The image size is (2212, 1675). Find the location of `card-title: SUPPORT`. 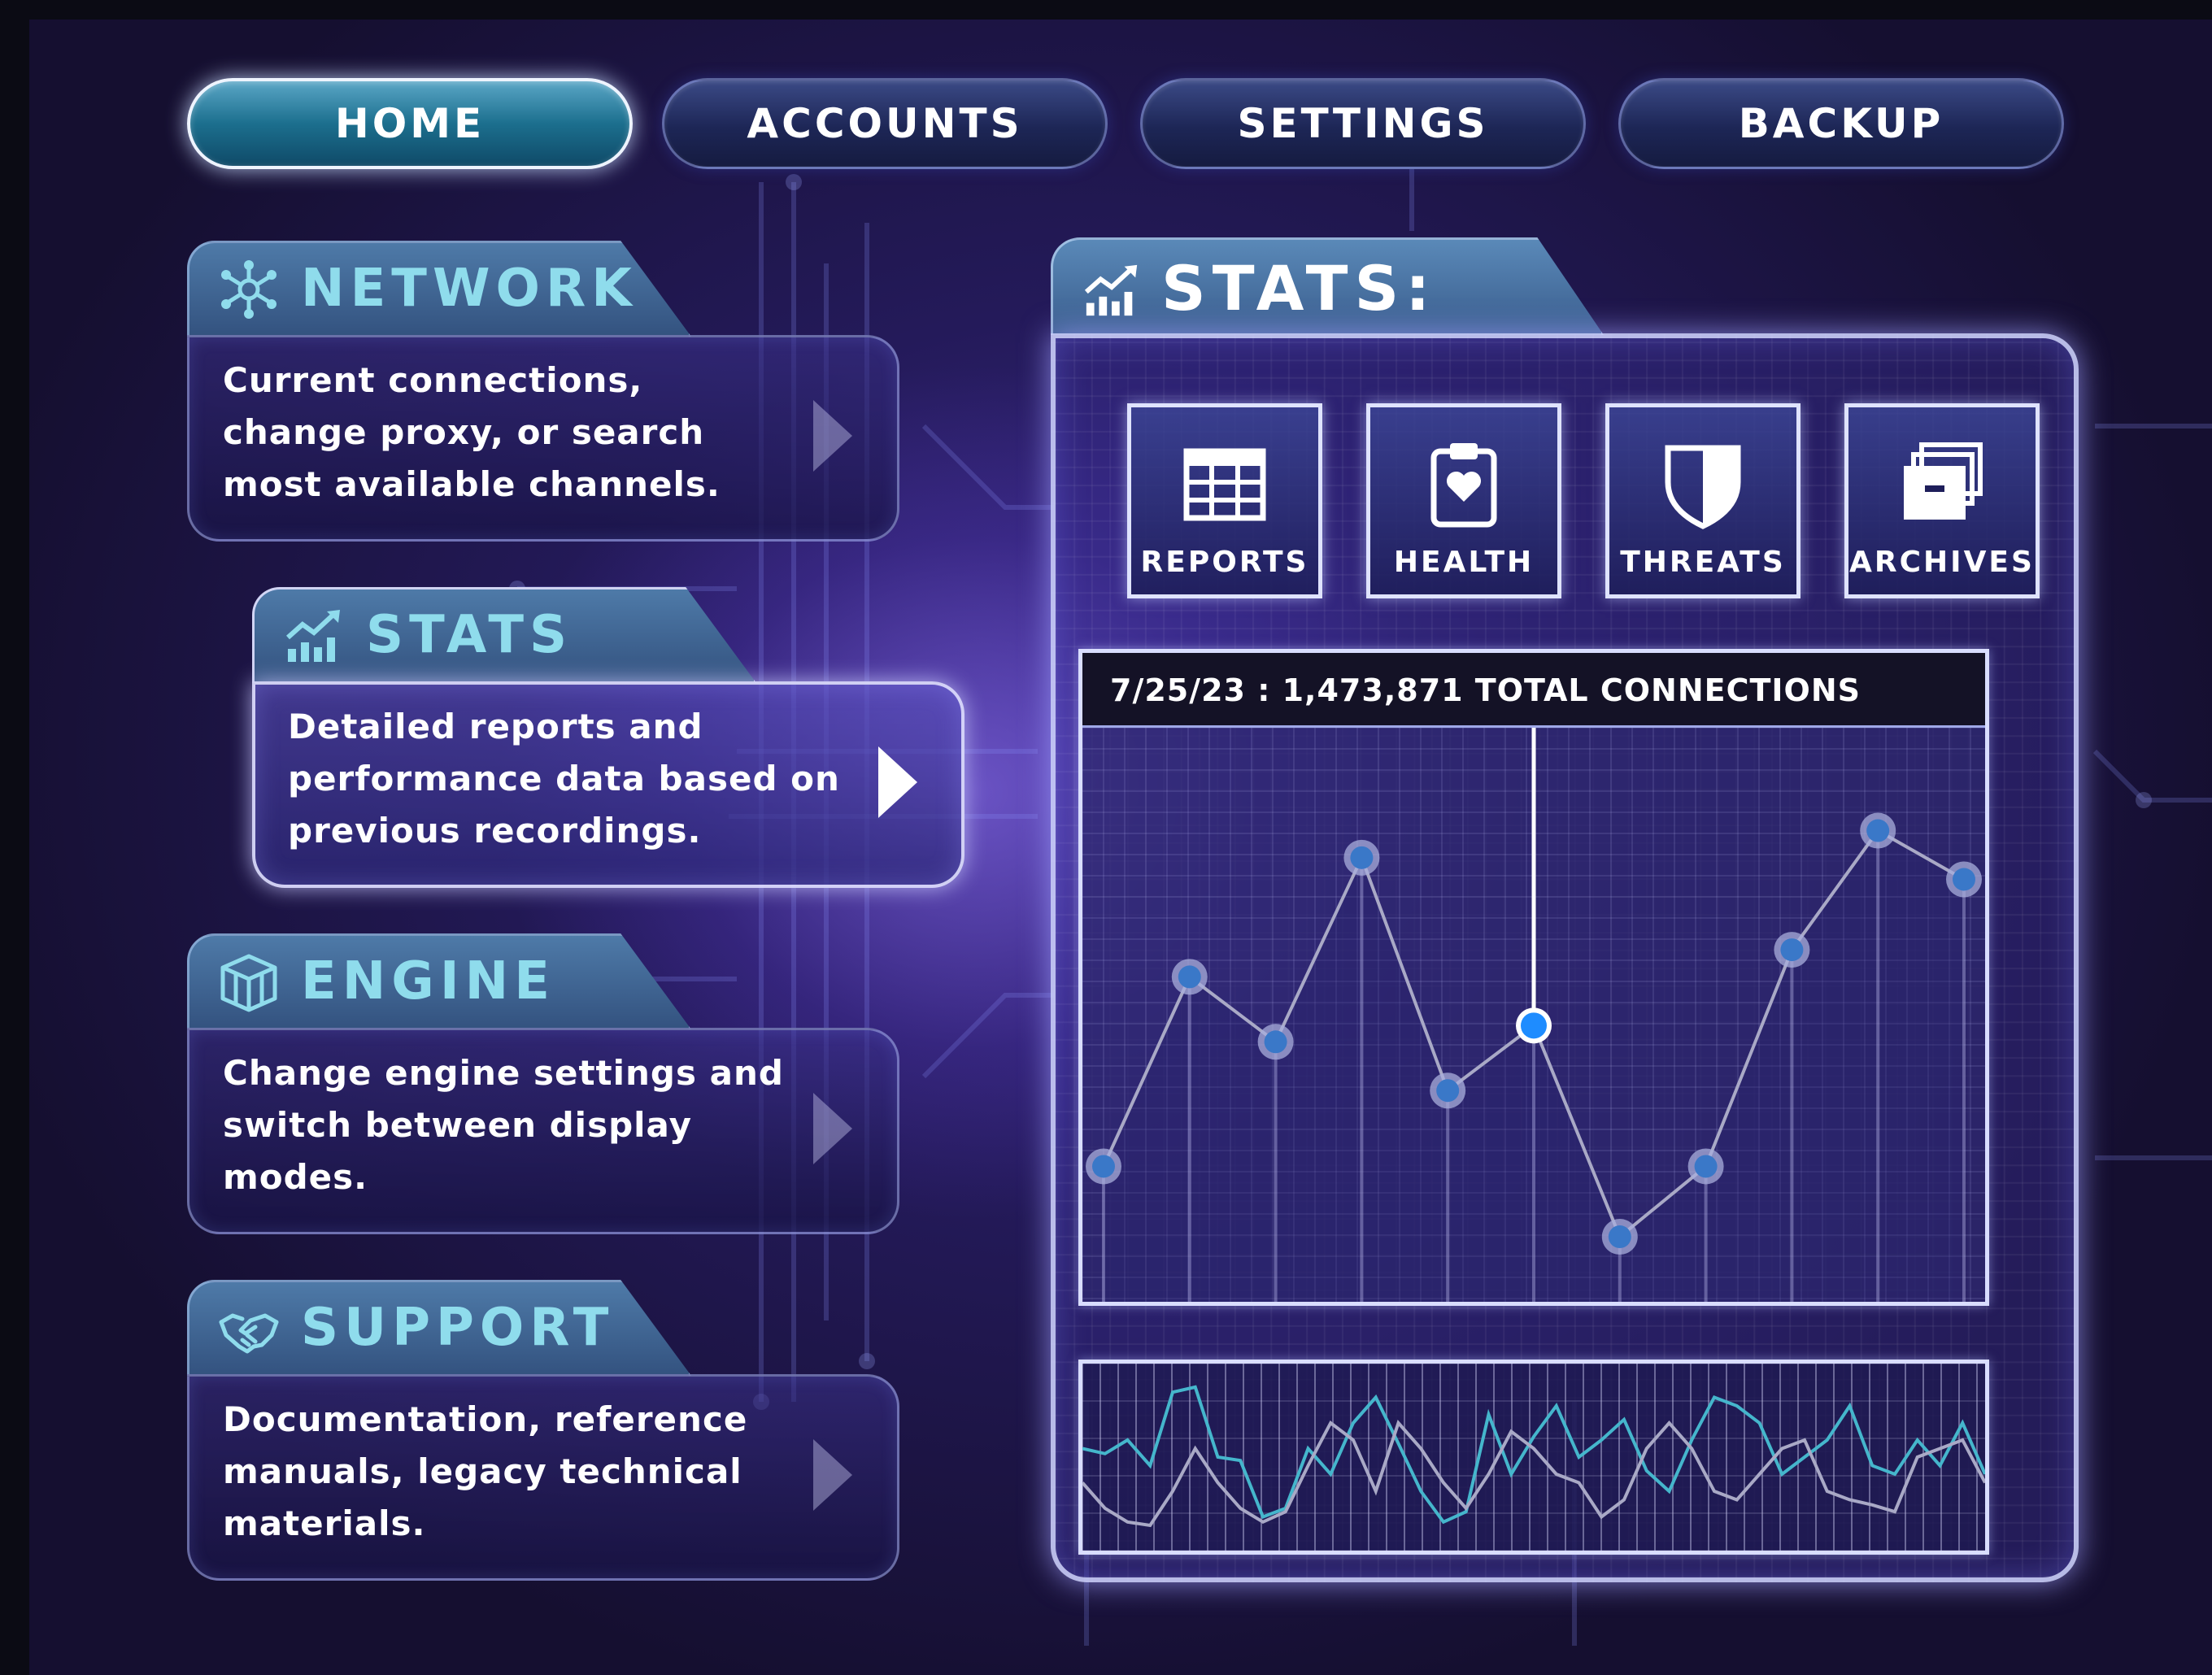

card-title: SUPPORT is located at coordinates (458, 1328).